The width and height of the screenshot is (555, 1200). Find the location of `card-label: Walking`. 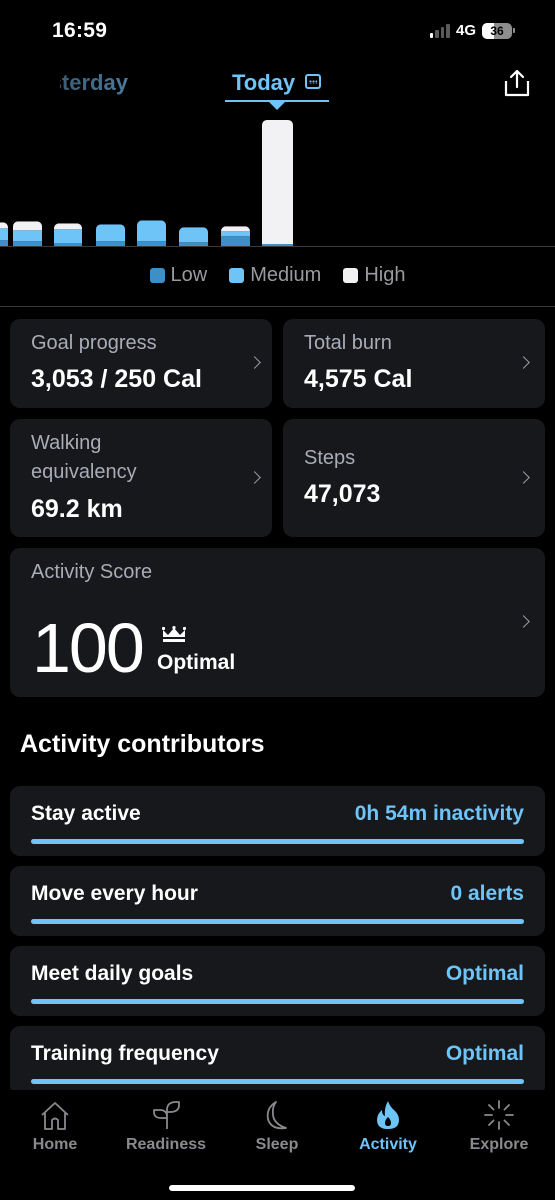

card-label: Walking is located at coordinates (66, 443).